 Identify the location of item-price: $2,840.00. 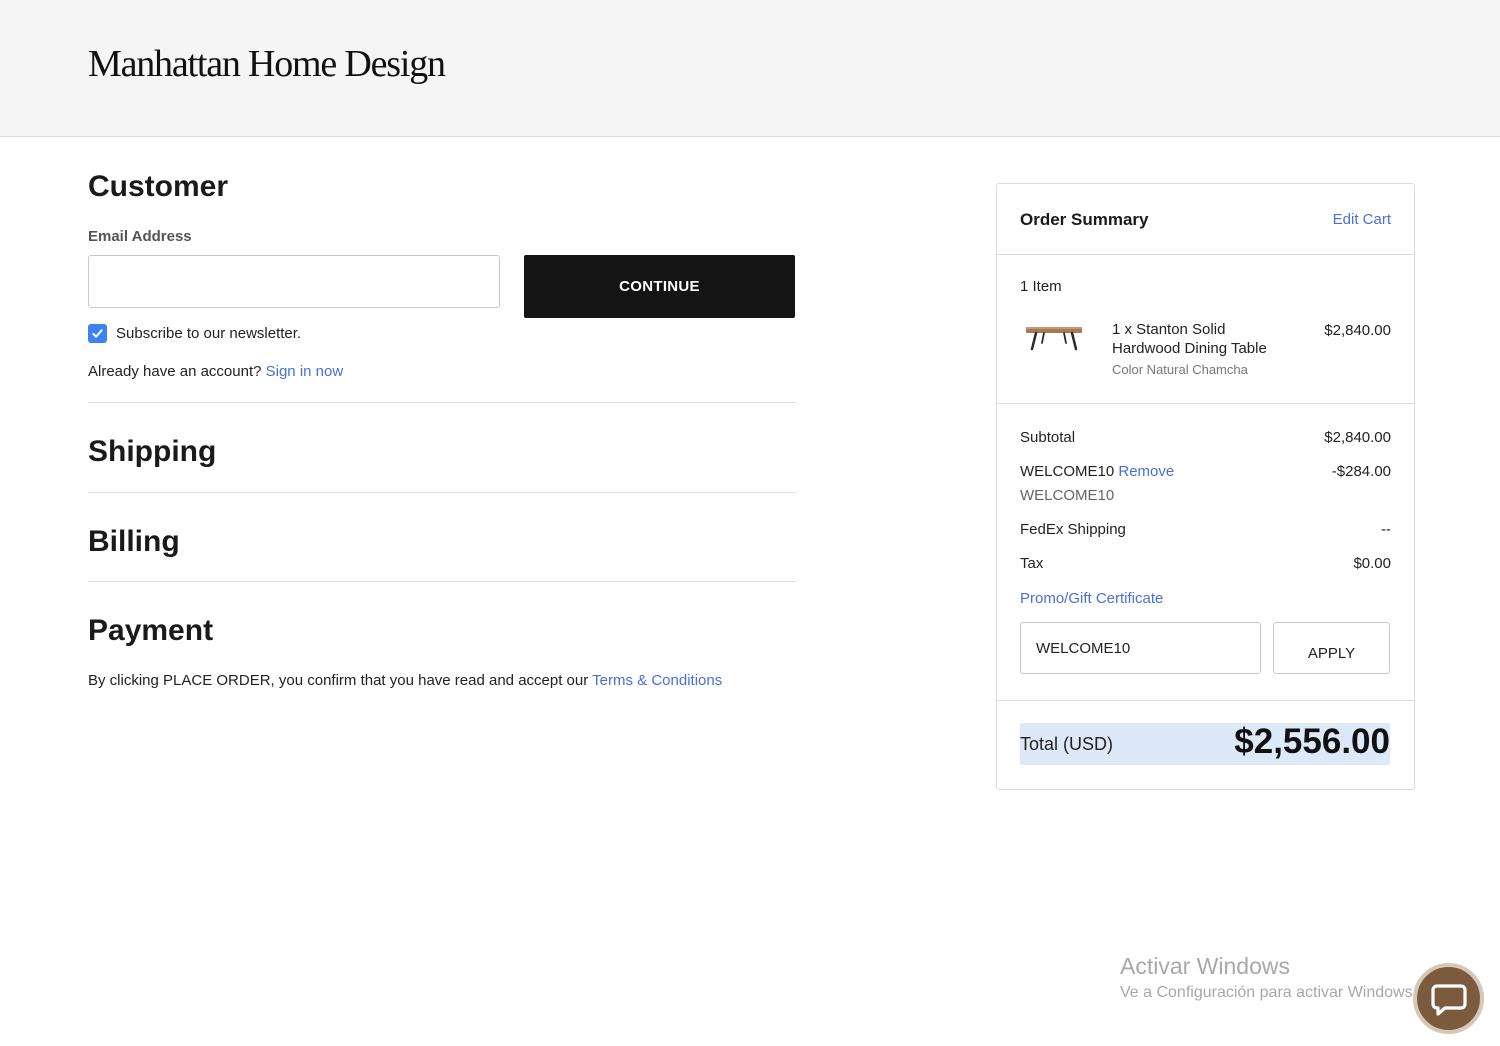
(1357, 330).